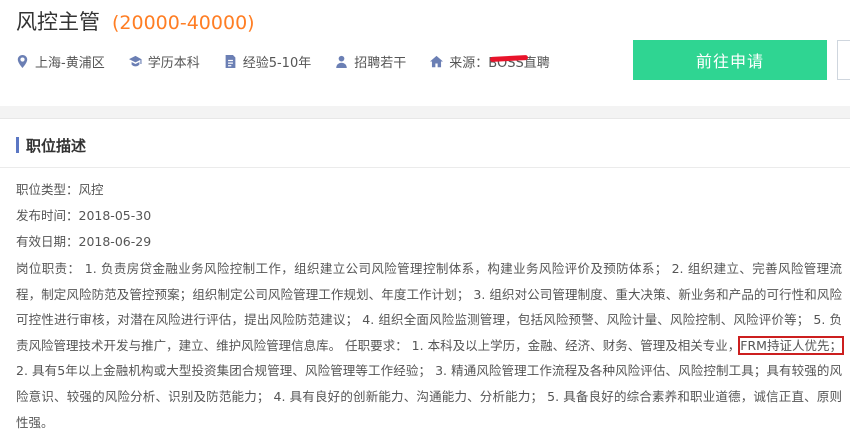 The height and width of the screenshot is (444, 850). I want to click on source-value-wrap: BOSS直聘, so click(519, 61).